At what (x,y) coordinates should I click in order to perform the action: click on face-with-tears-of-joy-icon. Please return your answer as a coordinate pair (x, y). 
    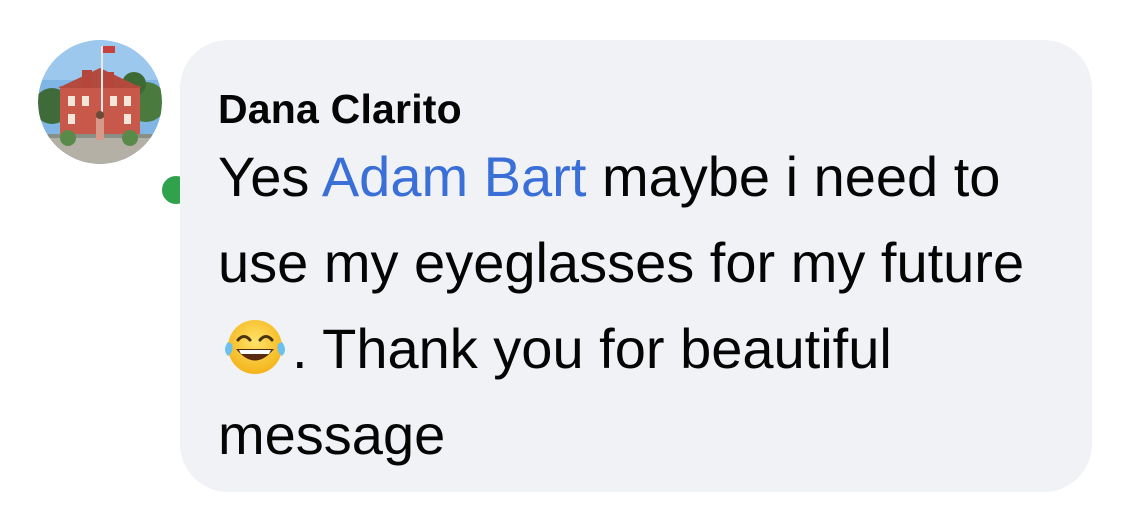
    Looking at the image, I should click on (255, 347).